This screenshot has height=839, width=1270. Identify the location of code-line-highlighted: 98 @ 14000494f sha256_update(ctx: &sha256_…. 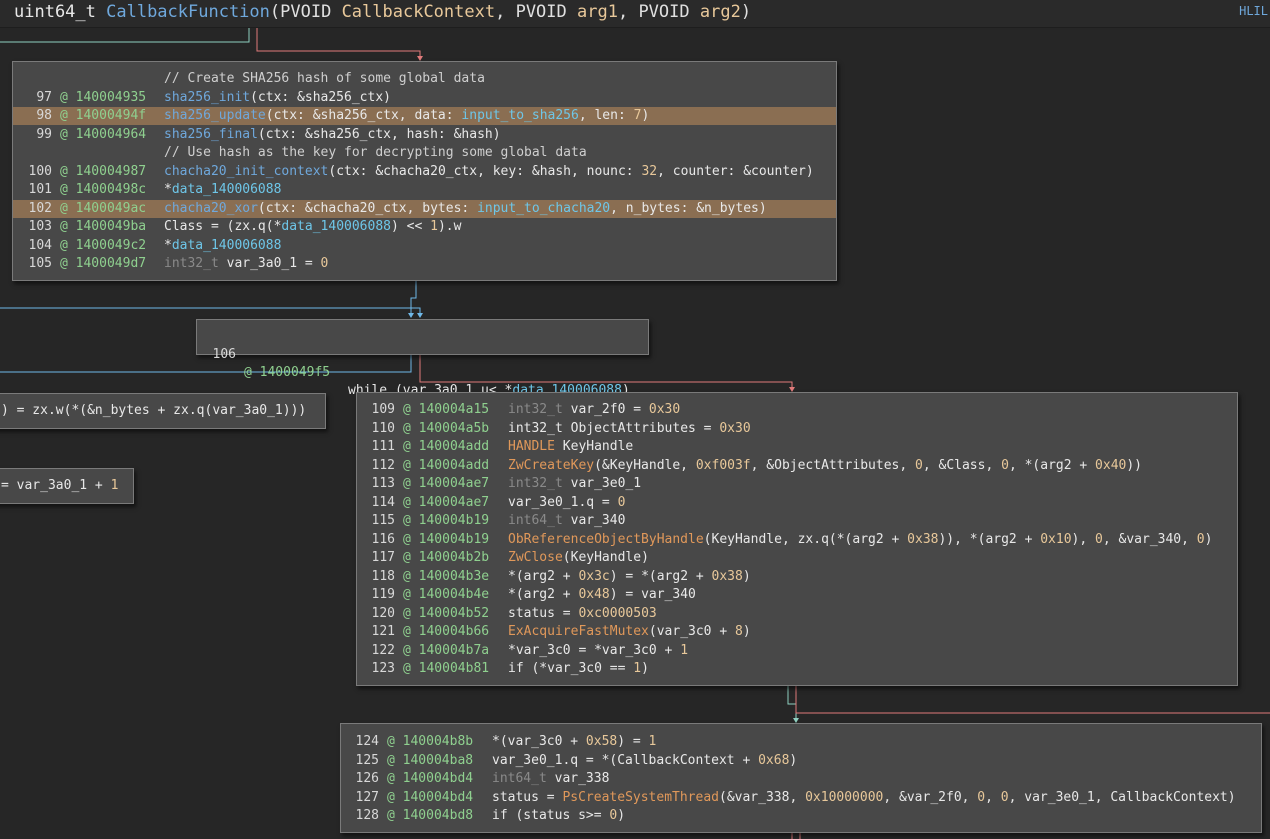
(424, 116).